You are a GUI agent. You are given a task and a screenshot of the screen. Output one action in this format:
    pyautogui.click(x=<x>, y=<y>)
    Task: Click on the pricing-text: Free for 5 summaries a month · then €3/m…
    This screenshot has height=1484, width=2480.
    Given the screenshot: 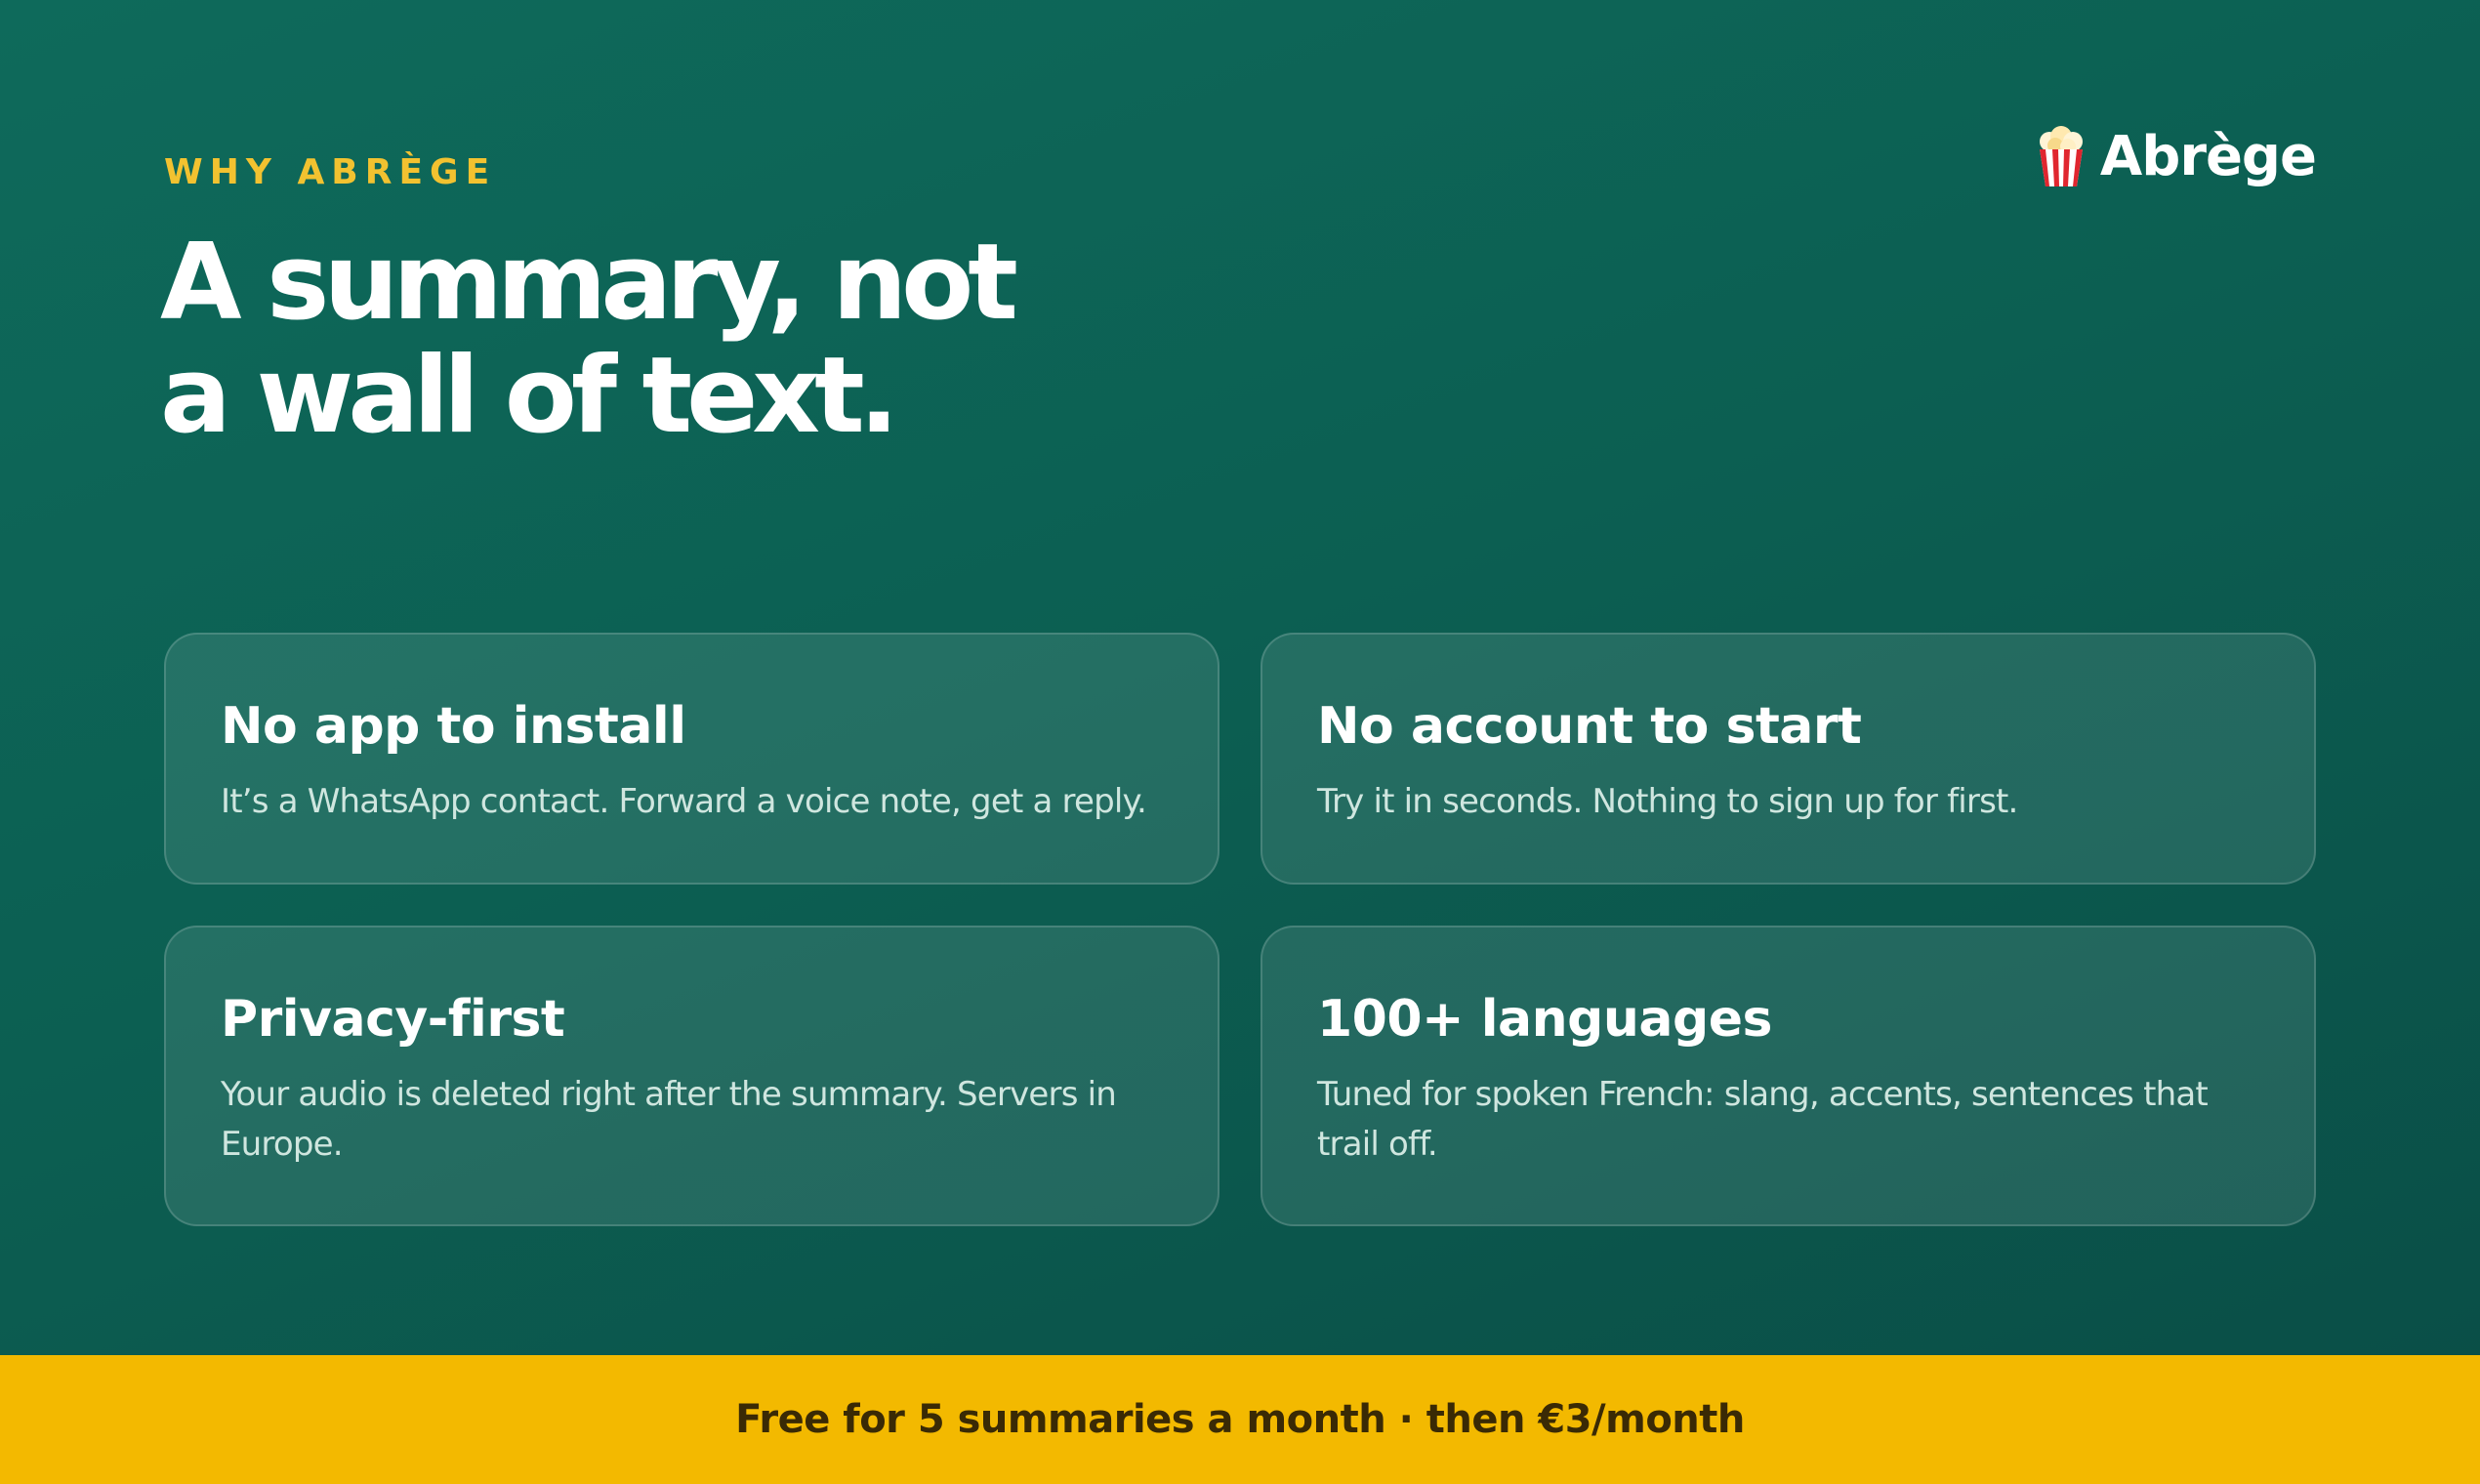 What is the action you would take?
    pyautogui.click(x=1240, y=1420)
    